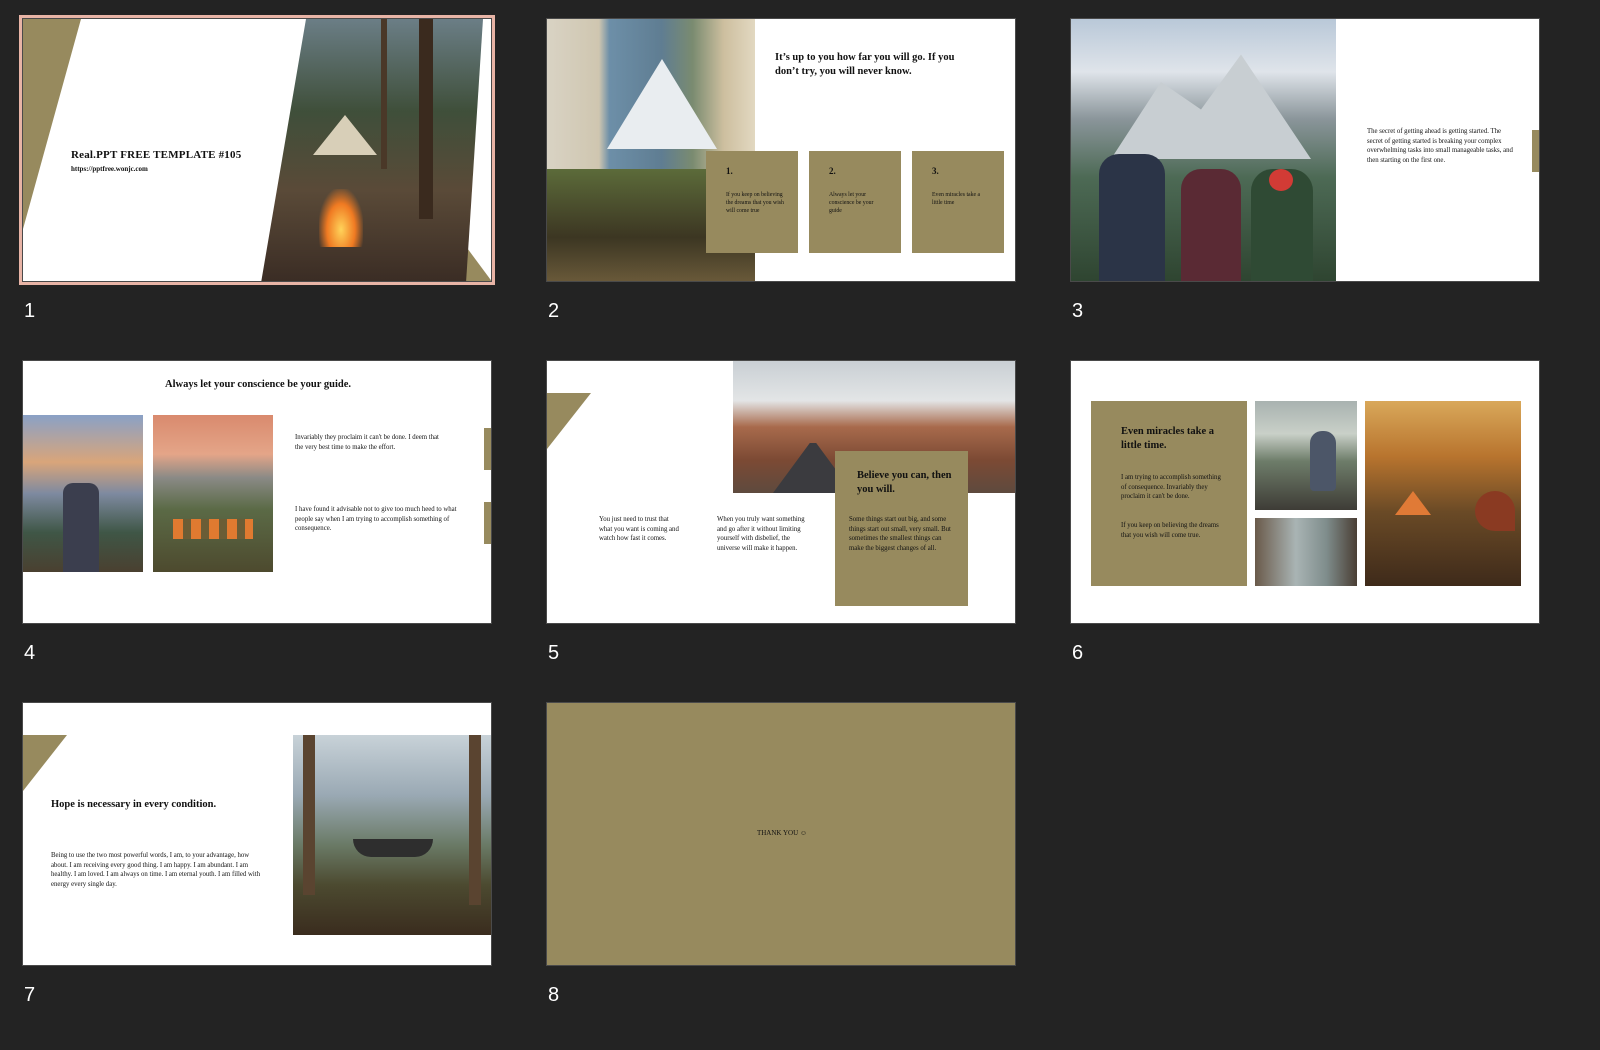 This screenshot has height=1050, width=1600. What do you see at coordinates (1078, 311) in the screenshot?
I see `slide-number-3: 3` at bounding box center [1078, 311].